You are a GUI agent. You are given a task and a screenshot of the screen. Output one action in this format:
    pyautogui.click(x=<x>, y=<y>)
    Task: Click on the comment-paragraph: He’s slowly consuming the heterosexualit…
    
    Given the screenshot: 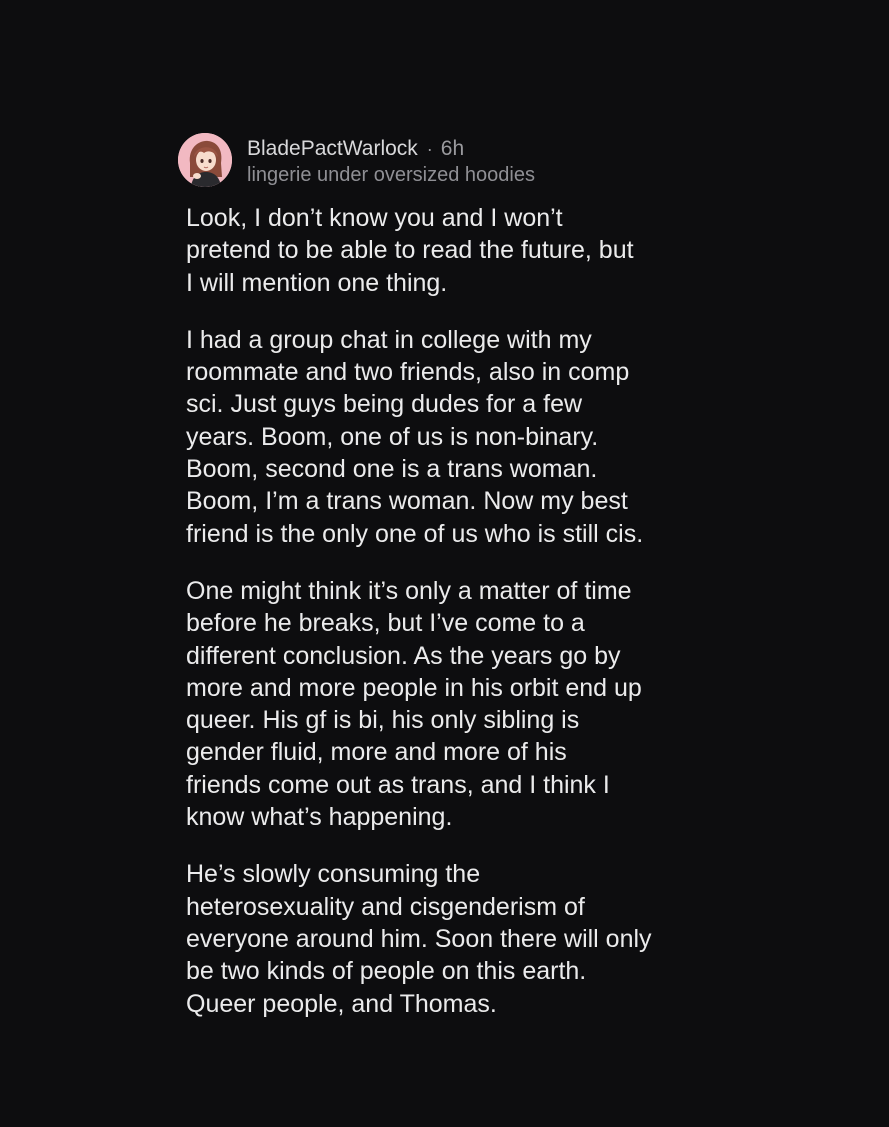 What is the action you would take?
    pyautogui.click(x=419, y=939)
    